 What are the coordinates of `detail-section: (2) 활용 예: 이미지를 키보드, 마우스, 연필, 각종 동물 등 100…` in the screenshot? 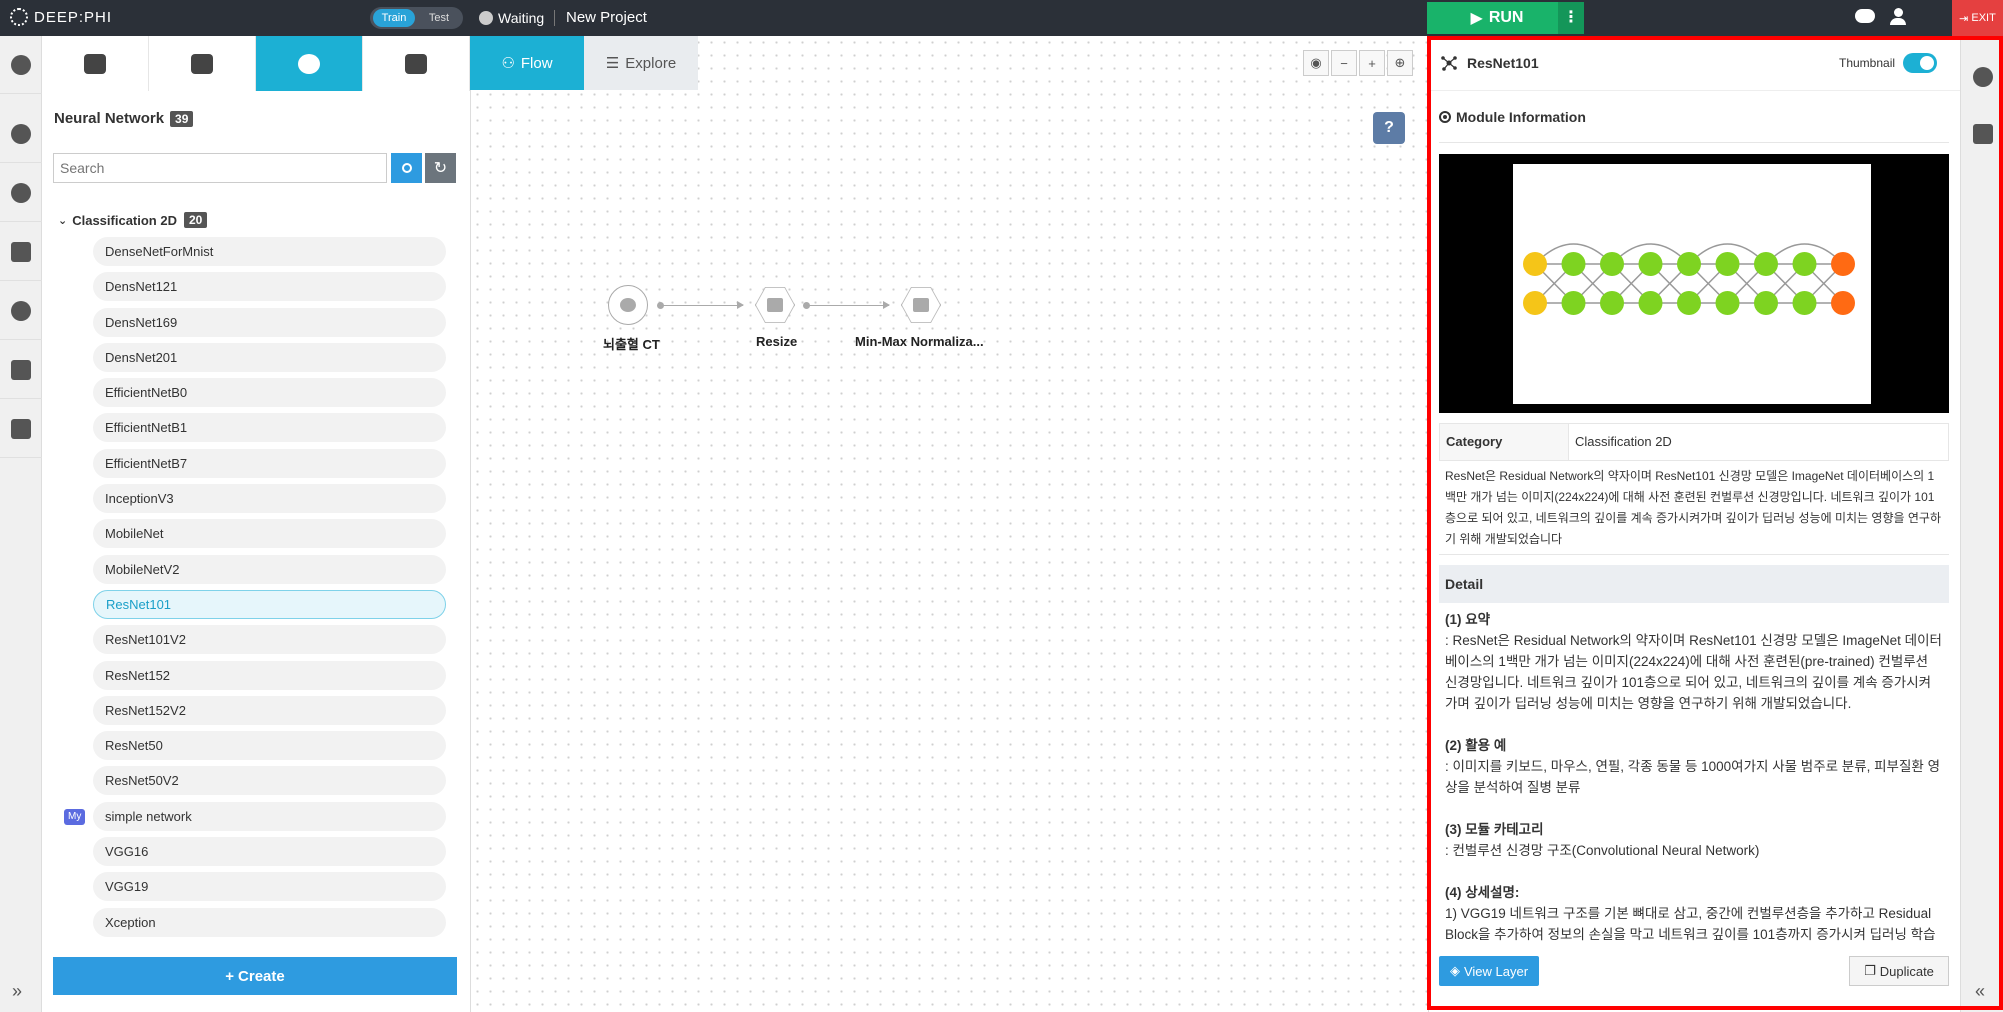 It's located at (1694, 766).